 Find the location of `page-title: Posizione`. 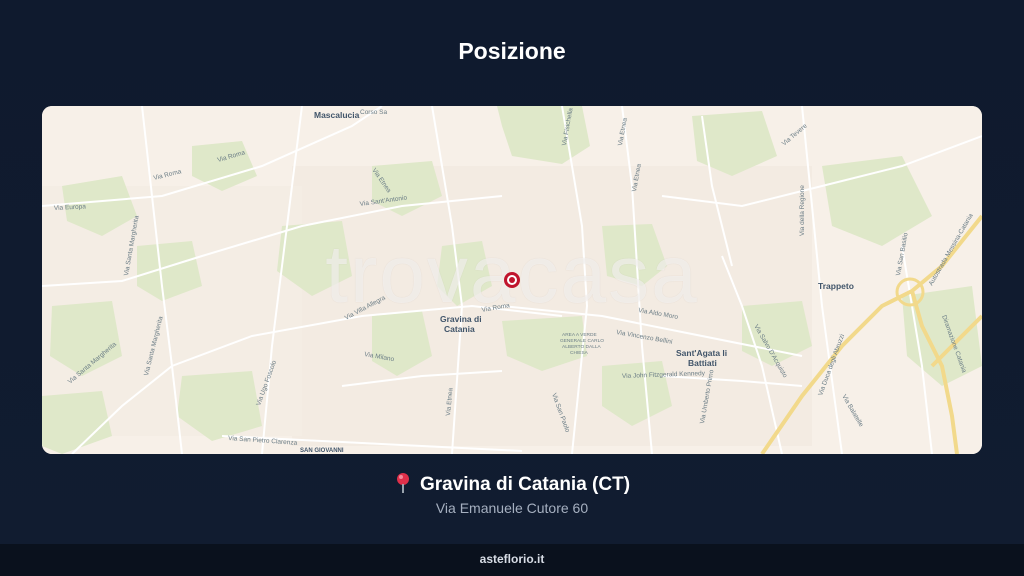

page-title: Posizione is located at coordinates (512, 51).